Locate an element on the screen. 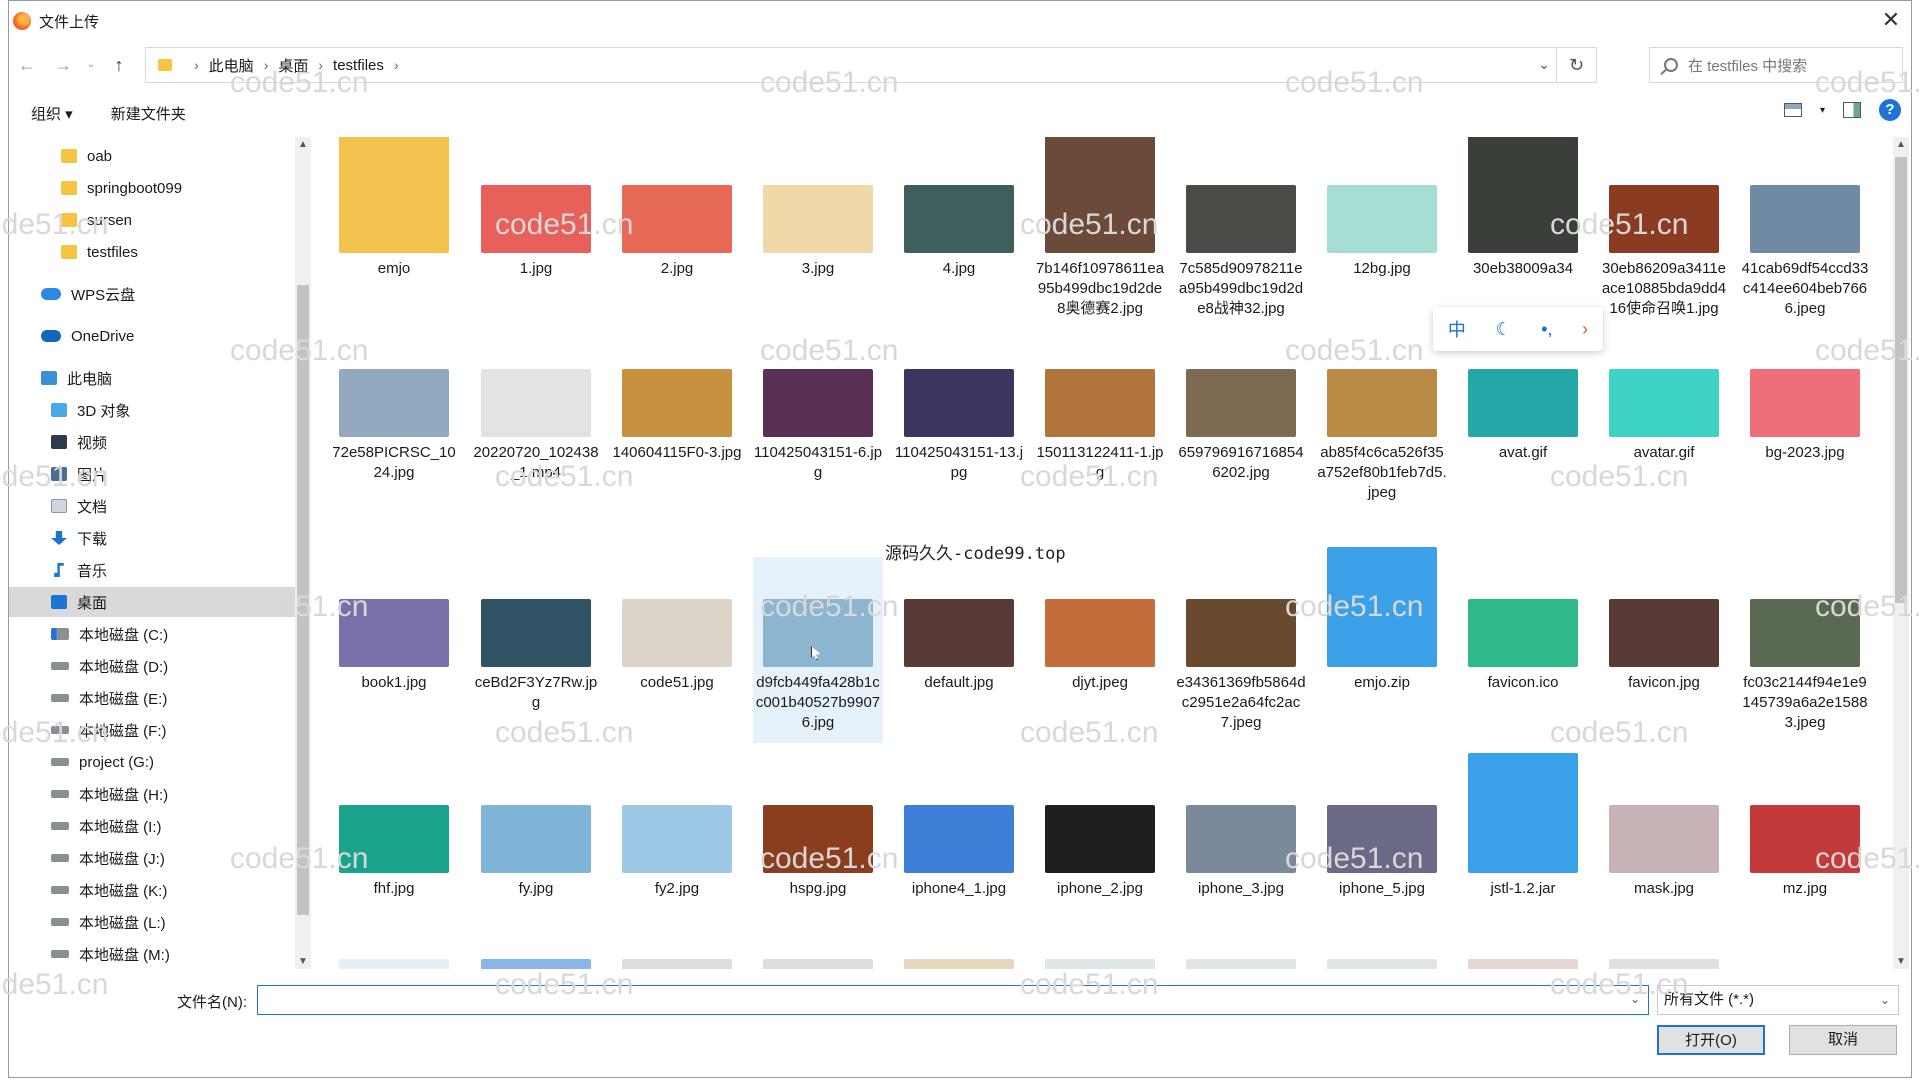 Image resolution: width=1920 pixels, height=1080 pixels. sidebar-item: 本地磁盘 (C:) is located at coordinates (154, 634).